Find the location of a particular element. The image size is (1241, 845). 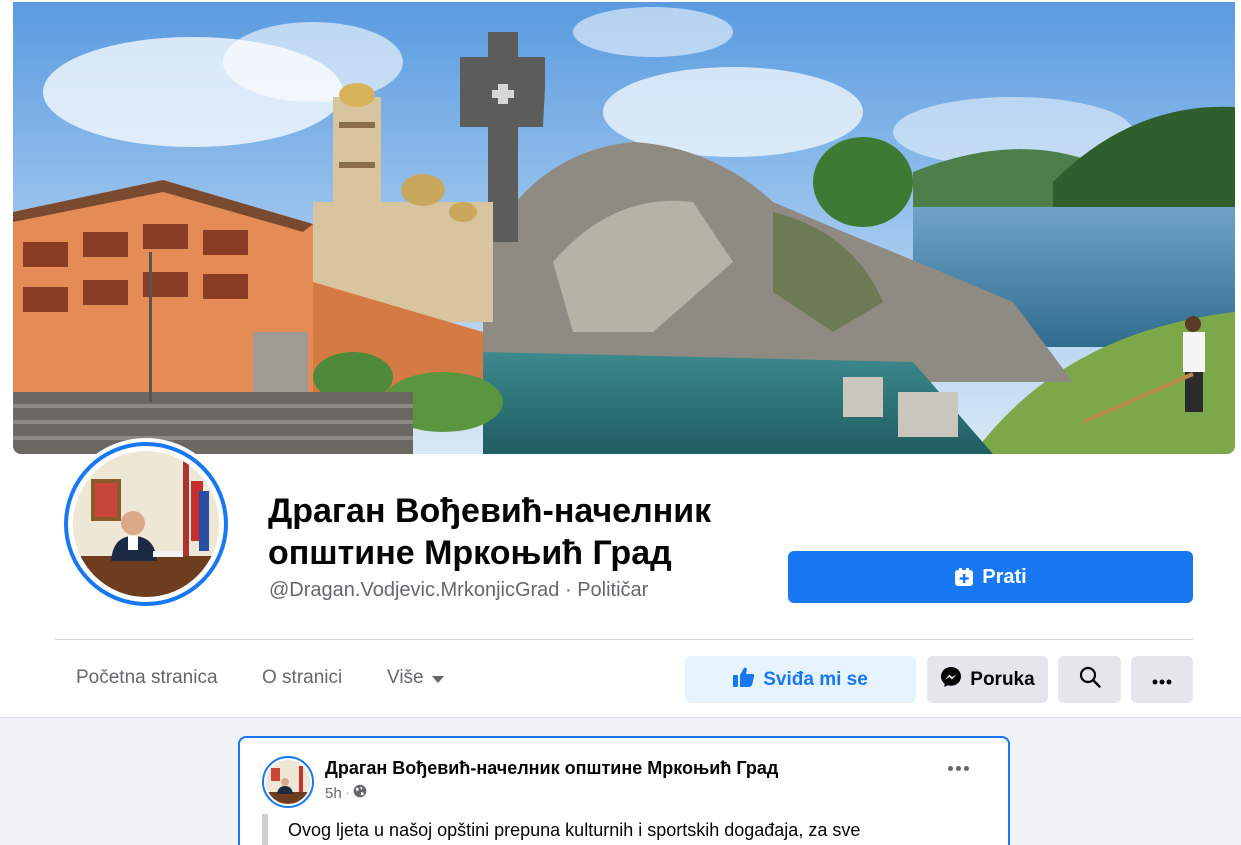

header-divider is located at coordinates (624, 639).